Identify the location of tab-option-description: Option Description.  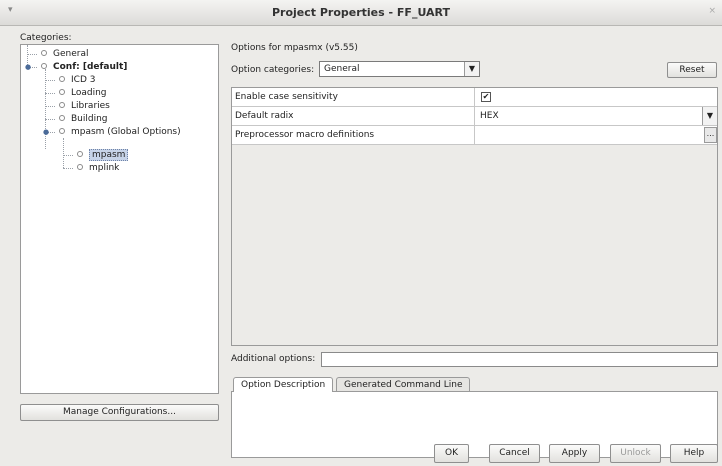
(283, 384).